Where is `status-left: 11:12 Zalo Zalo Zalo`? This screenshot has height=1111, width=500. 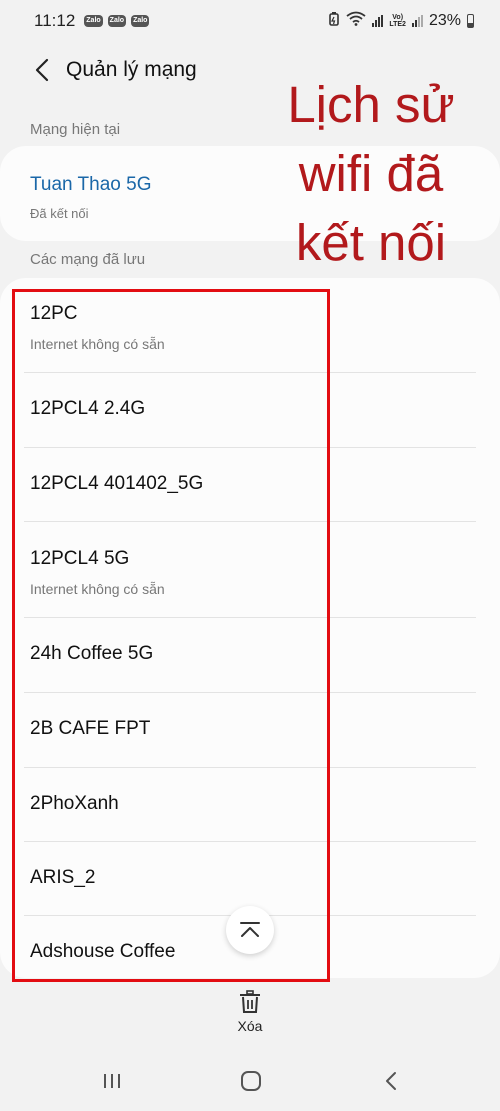
status-left: 11:12 Zalo Zalo Zalo is located at coordinates (92, 21).